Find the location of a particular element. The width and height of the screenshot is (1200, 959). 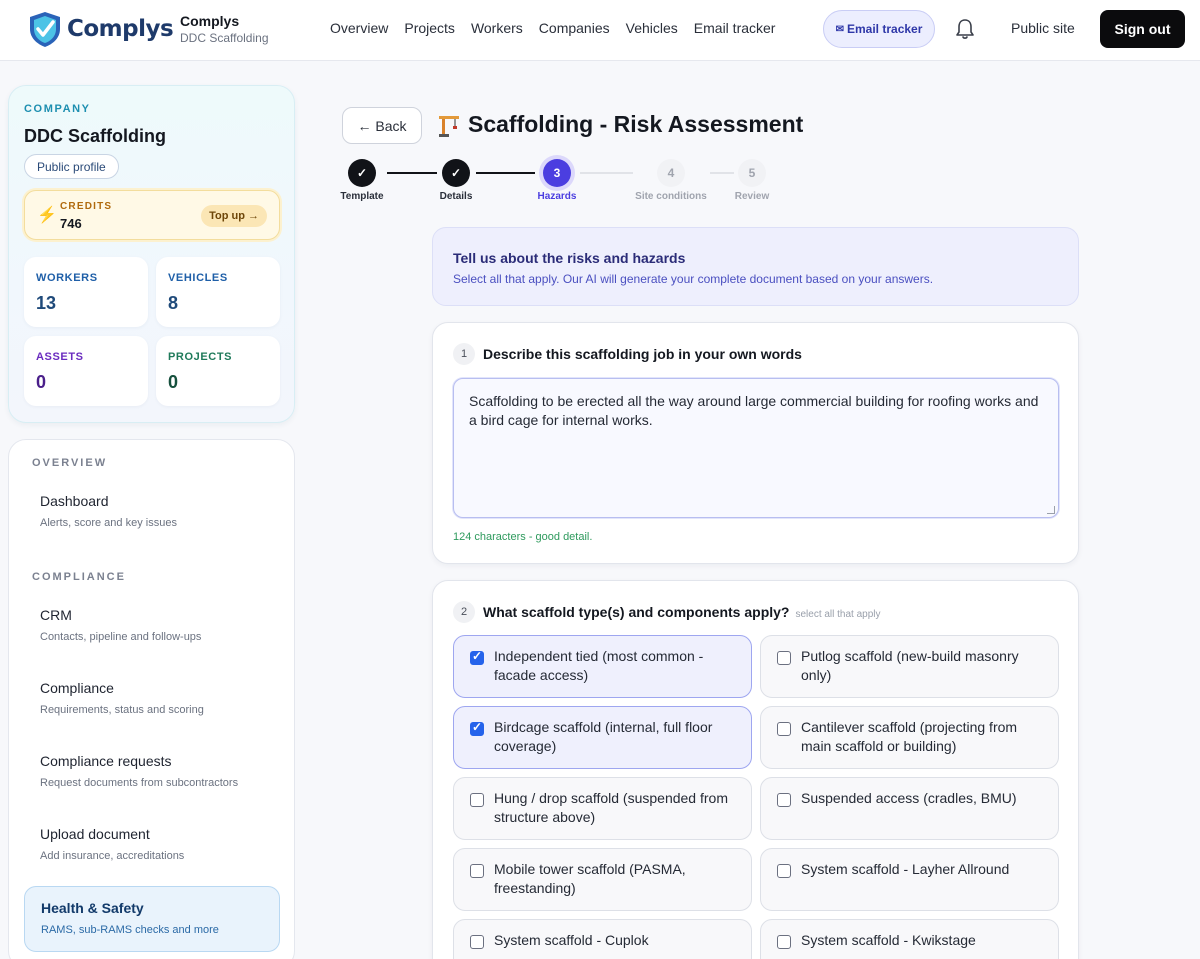

email-tracker-label: Email tracker is located at coordinates (885, 29).